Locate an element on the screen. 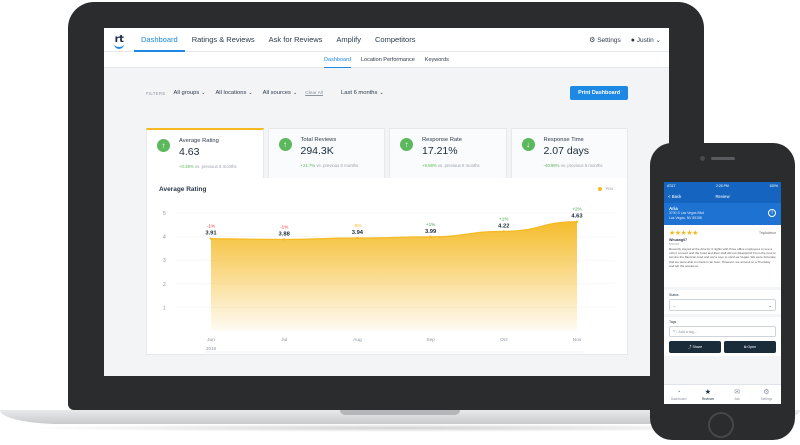 The image size is (800, 445). value-label: 3.88 is located at coordinates (285, 234).